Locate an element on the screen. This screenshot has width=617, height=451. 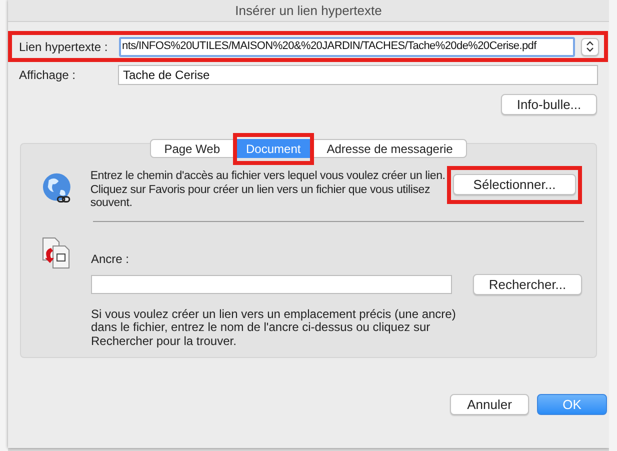
cancel-button: Annuler is located at coordinates (489, 404).